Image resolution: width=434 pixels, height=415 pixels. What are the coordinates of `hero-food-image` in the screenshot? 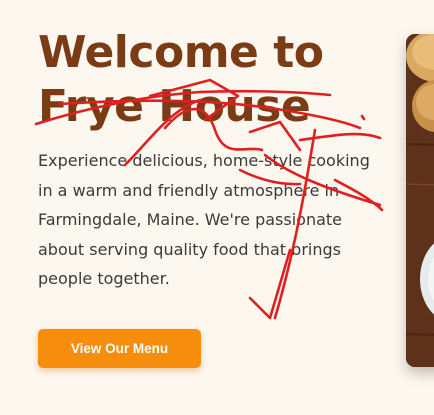 It's located at (420, 200).